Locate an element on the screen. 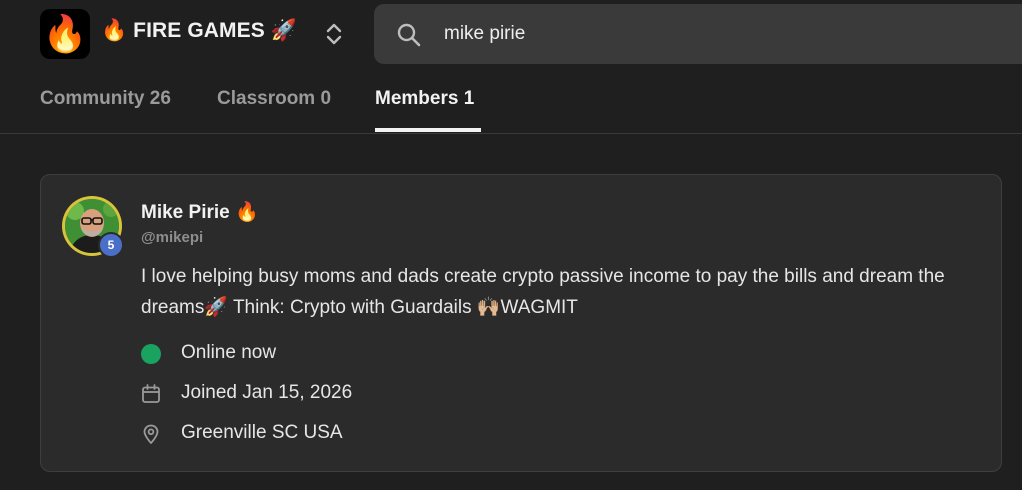 The width and height of the screenshot is (1022, 490). group-switcher-button is located at coordinates (334, 34).